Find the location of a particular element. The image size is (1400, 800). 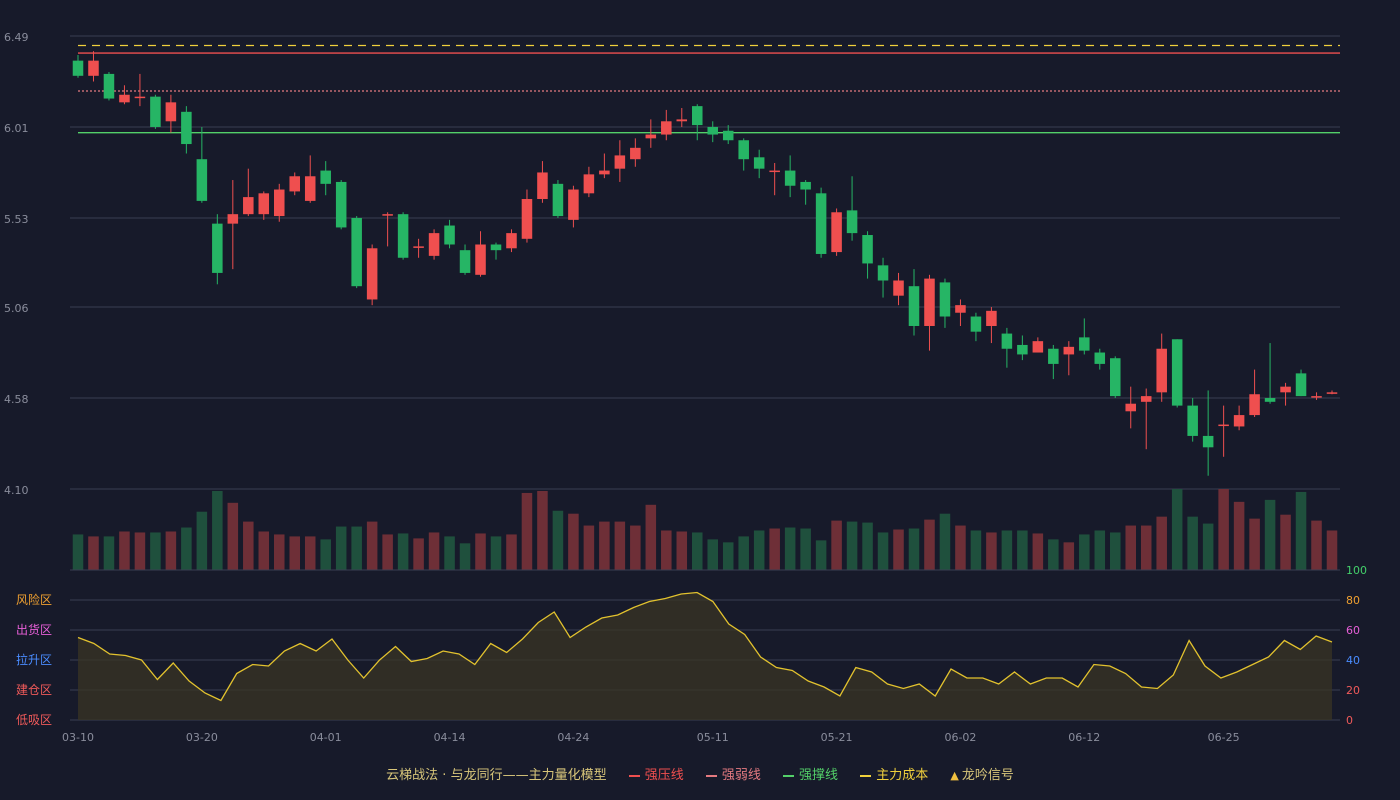

zone-label: 低吸区 is located at coordinates (34, 720).